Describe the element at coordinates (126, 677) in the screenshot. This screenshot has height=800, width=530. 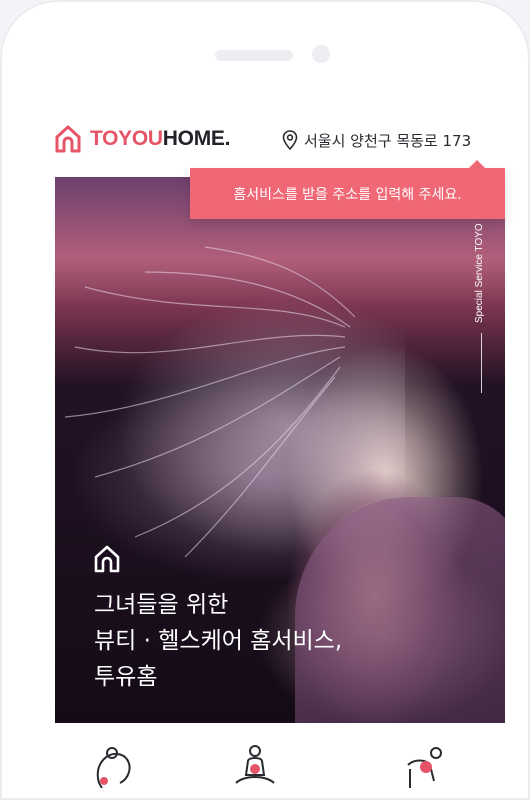
I see `hero-title-line-3: 투유홈` at that location.